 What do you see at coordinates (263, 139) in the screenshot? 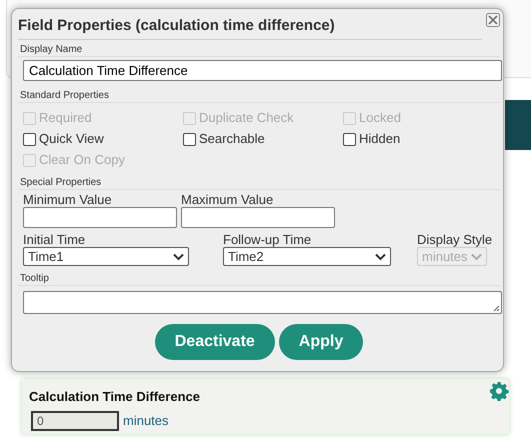
I see `checkbox-option: Searchable` at bounding box center [263, 139].